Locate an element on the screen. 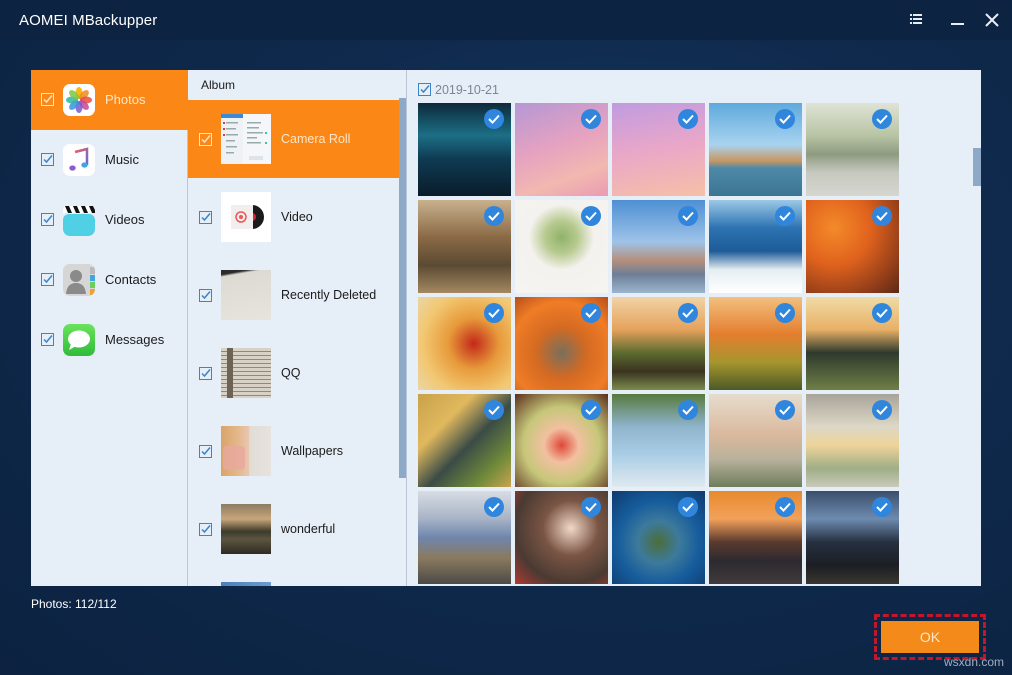 The width and height of the screenshot is (1012, 675). album-label: Recently Deleted is located at coordinates (329, 295).